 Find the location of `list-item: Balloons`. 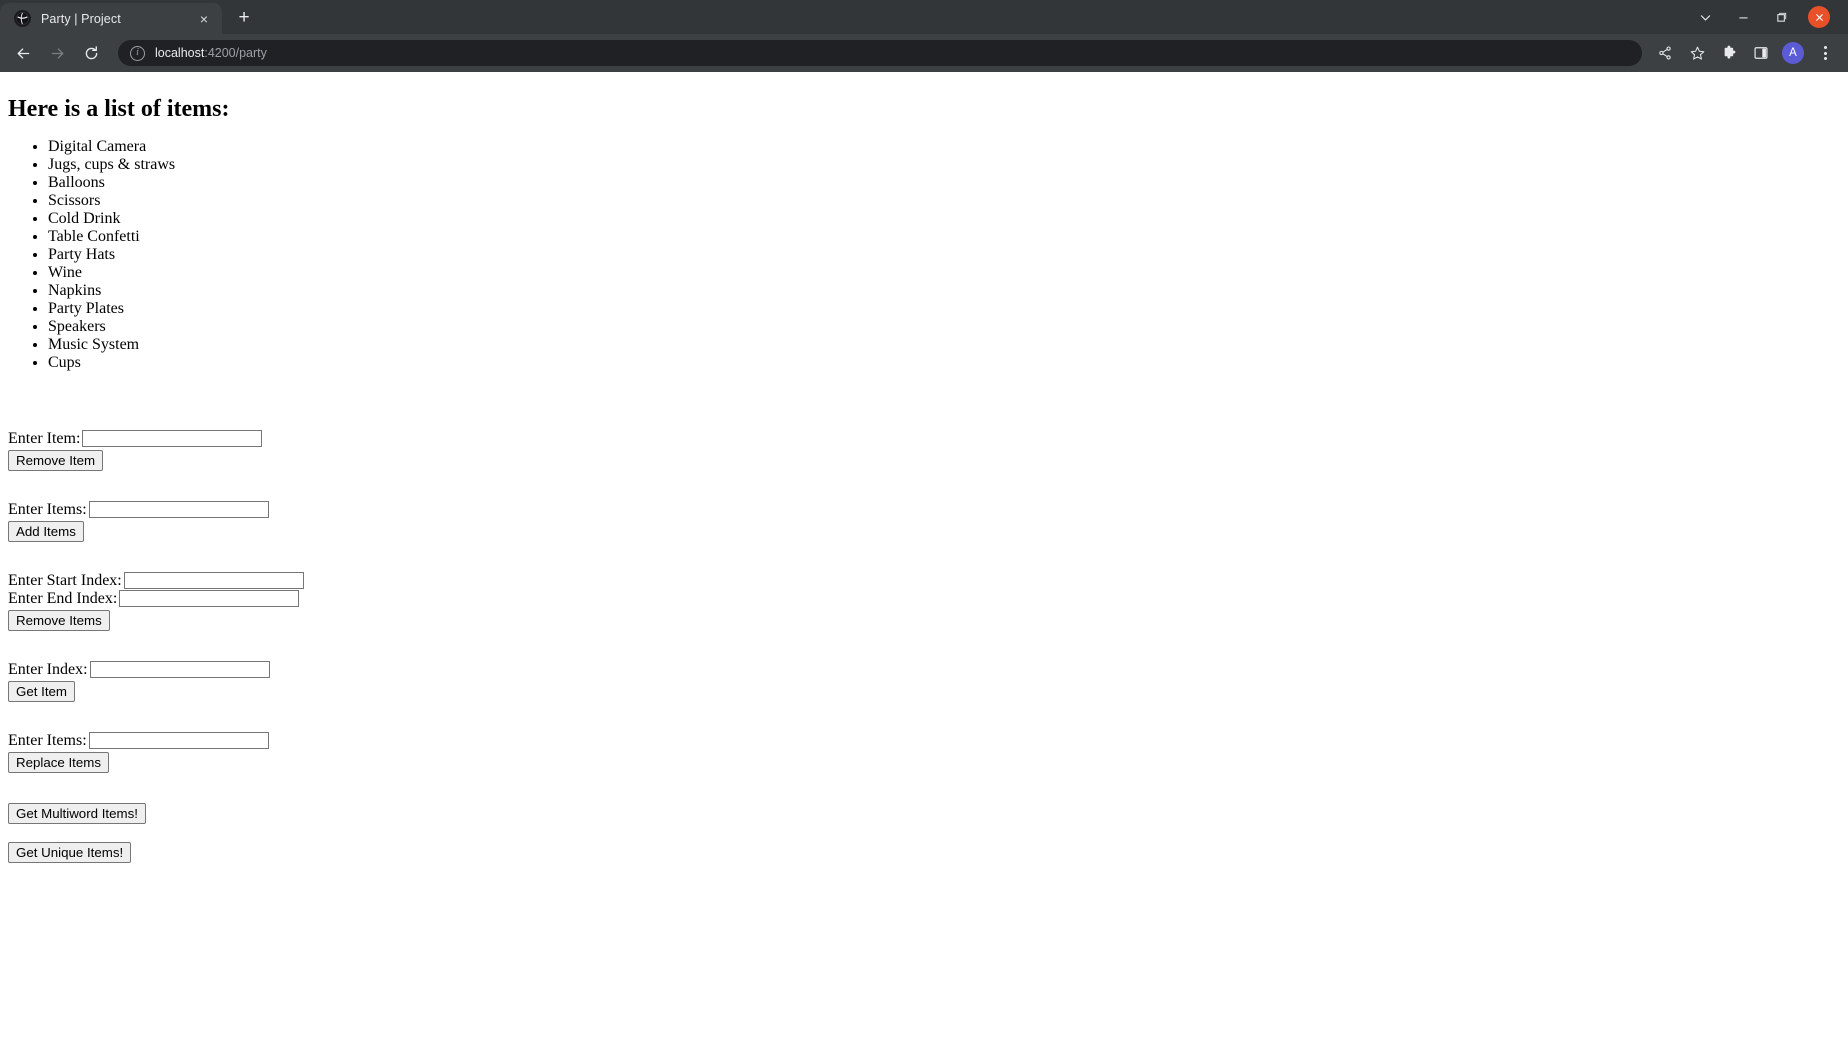

list-item: Balloons is located at coordinates (944, 183).